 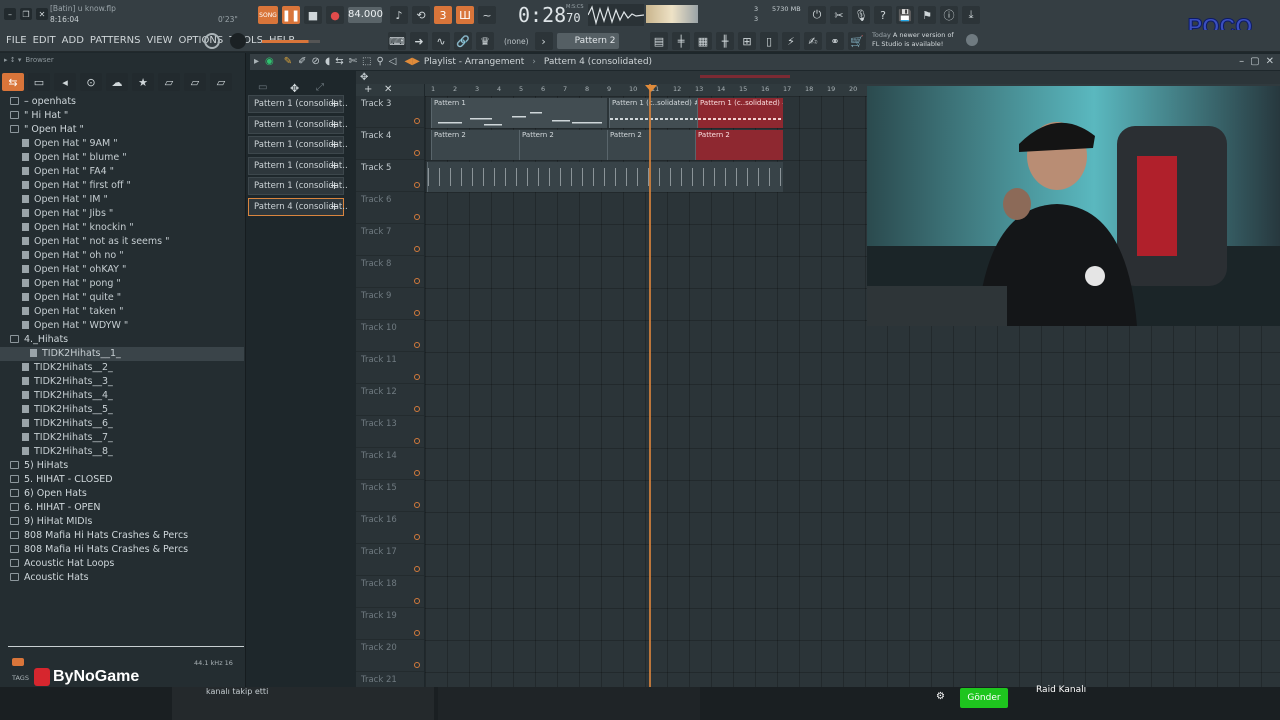 I want to click on link-icon: 🔗, so click(x=463, y=41).